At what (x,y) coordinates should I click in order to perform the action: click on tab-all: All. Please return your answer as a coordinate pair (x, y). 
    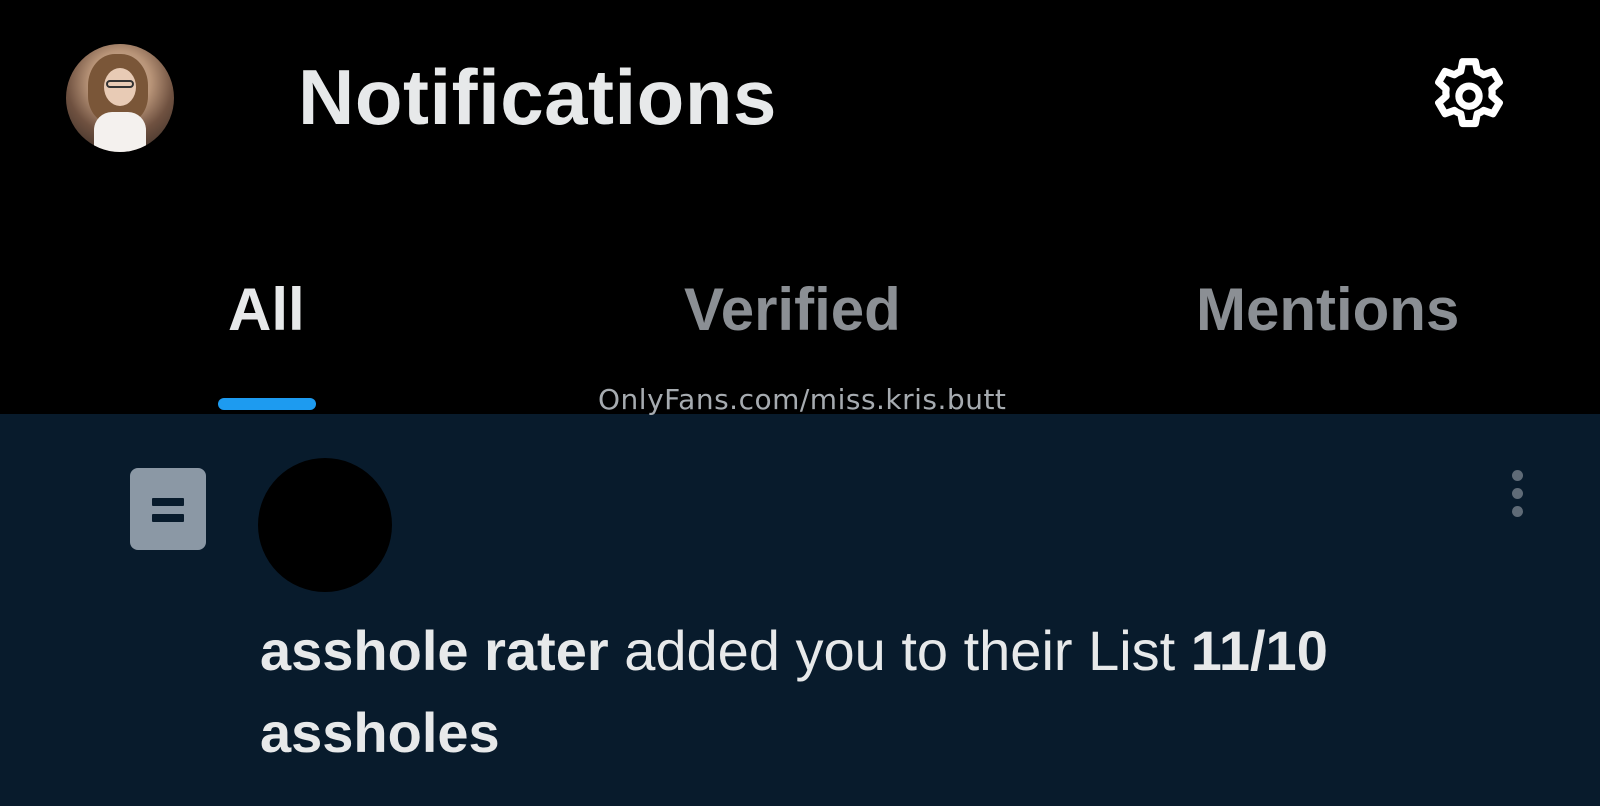
    Looking at the image, I should click on (266, 310).